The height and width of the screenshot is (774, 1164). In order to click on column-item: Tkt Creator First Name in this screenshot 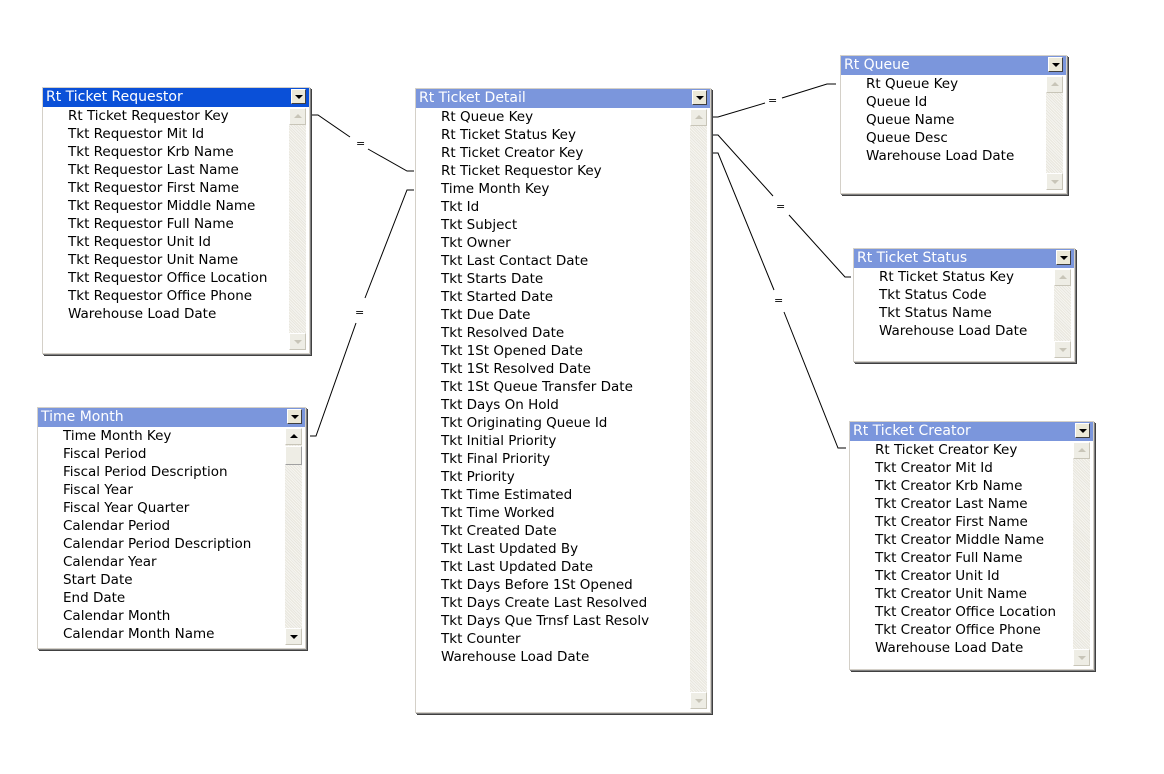, I will do `click(961, 522)`.